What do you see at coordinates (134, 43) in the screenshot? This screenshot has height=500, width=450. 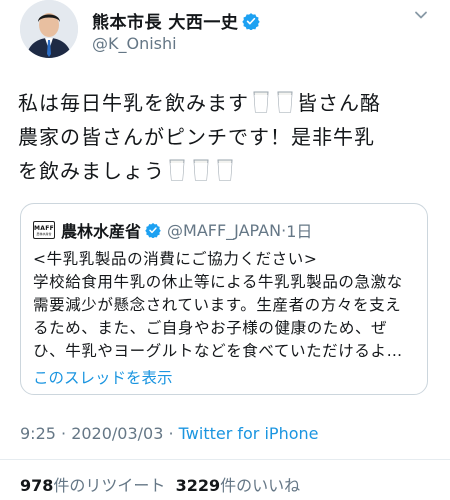 I see `author-handle: @K_Onishi` at bounding box center [134, 43].